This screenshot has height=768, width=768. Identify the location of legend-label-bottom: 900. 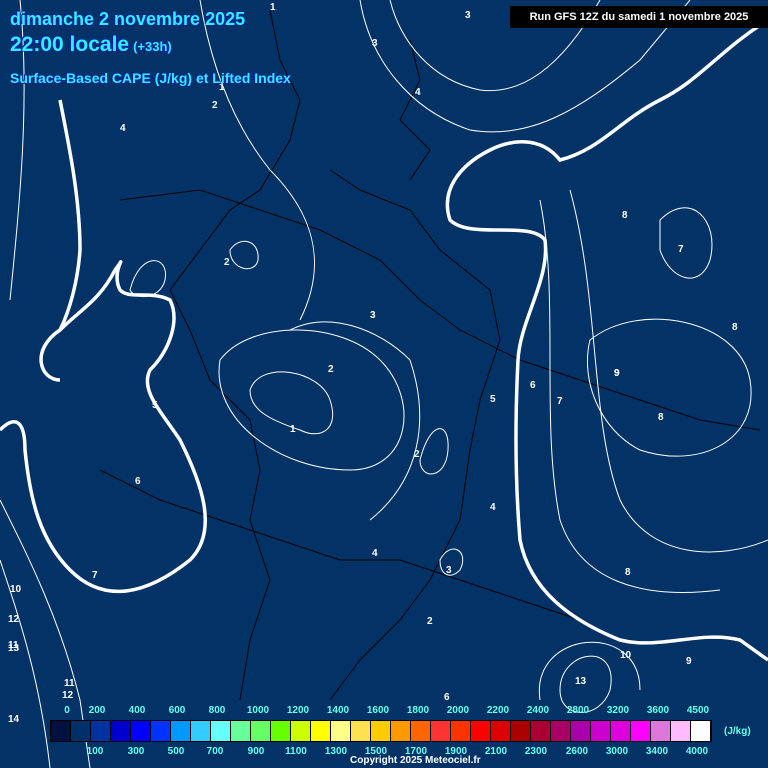
(256, 751).